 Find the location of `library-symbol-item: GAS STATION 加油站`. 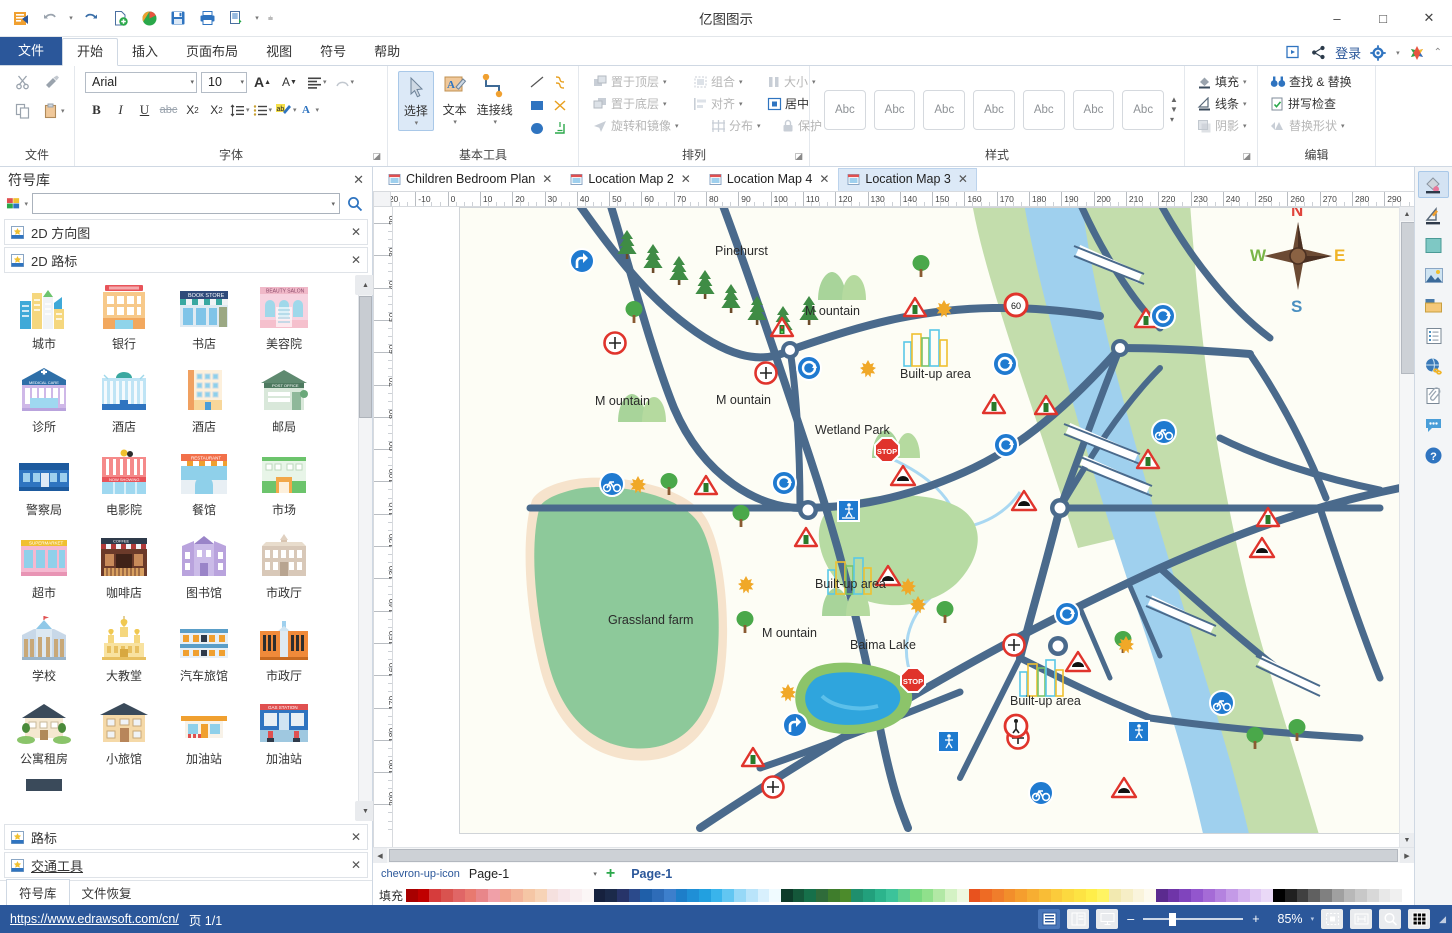

library-symbol-item: GAS STATION 加油站 is located at coordinates (284, 731).